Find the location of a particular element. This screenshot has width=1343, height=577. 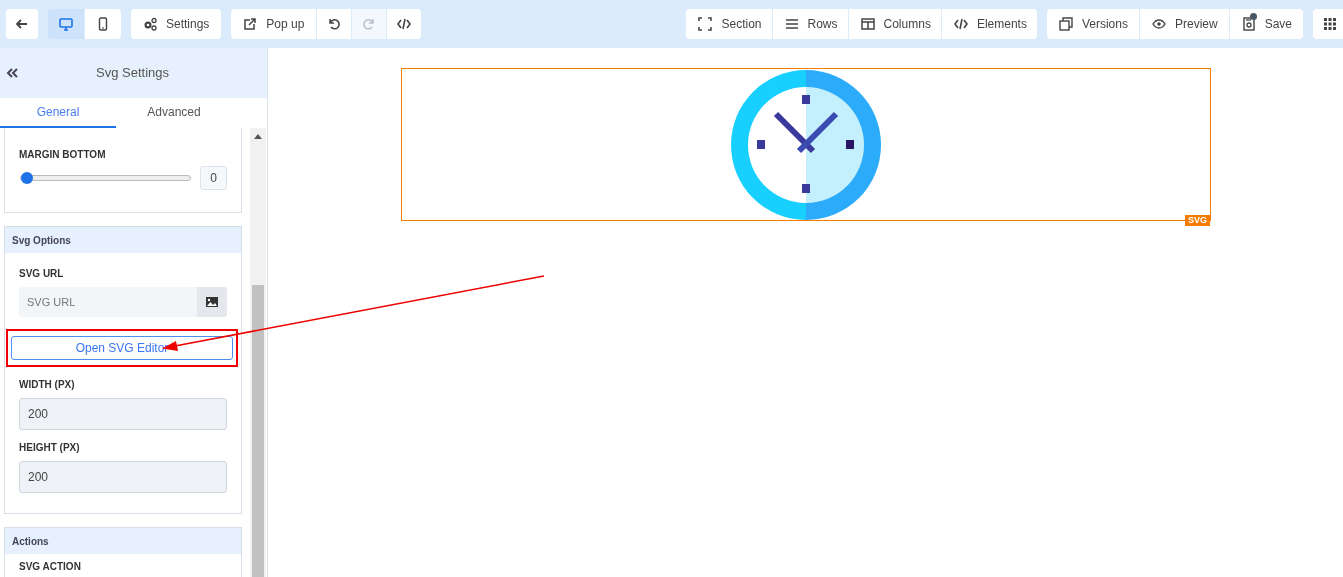

desktop-icon is located at coordinates (66, 24).